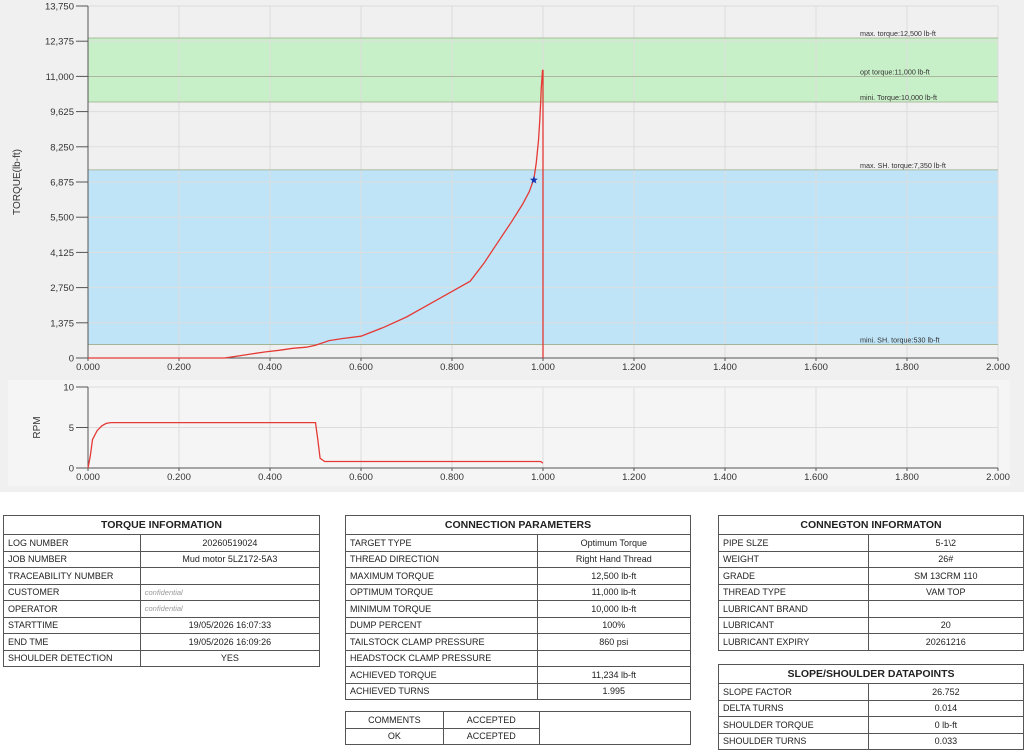  Describe the element at coordinates (793, 543) in the screenshot. I see `row-label: PIPE SLZE` at that location.